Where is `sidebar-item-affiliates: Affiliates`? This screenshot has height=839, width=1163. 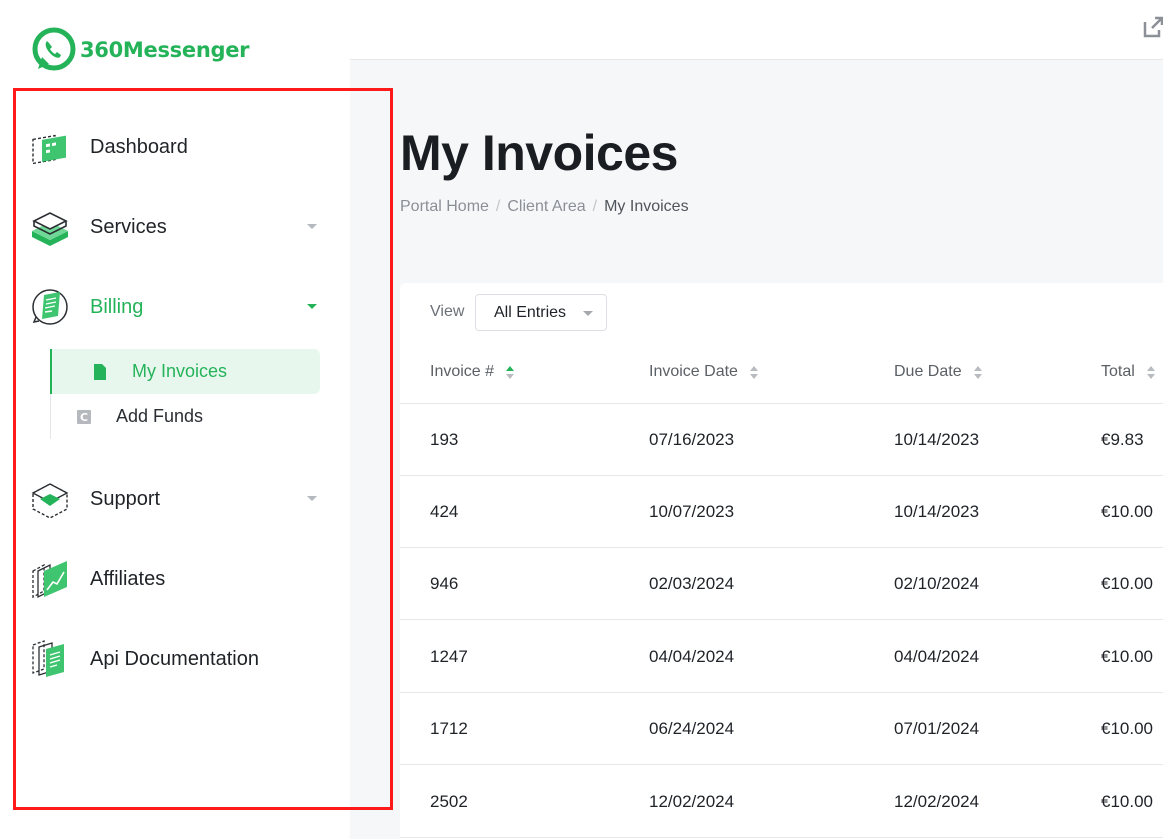
sidebar-item-affiliates: Affiliates is located at coordinates (176, 579).